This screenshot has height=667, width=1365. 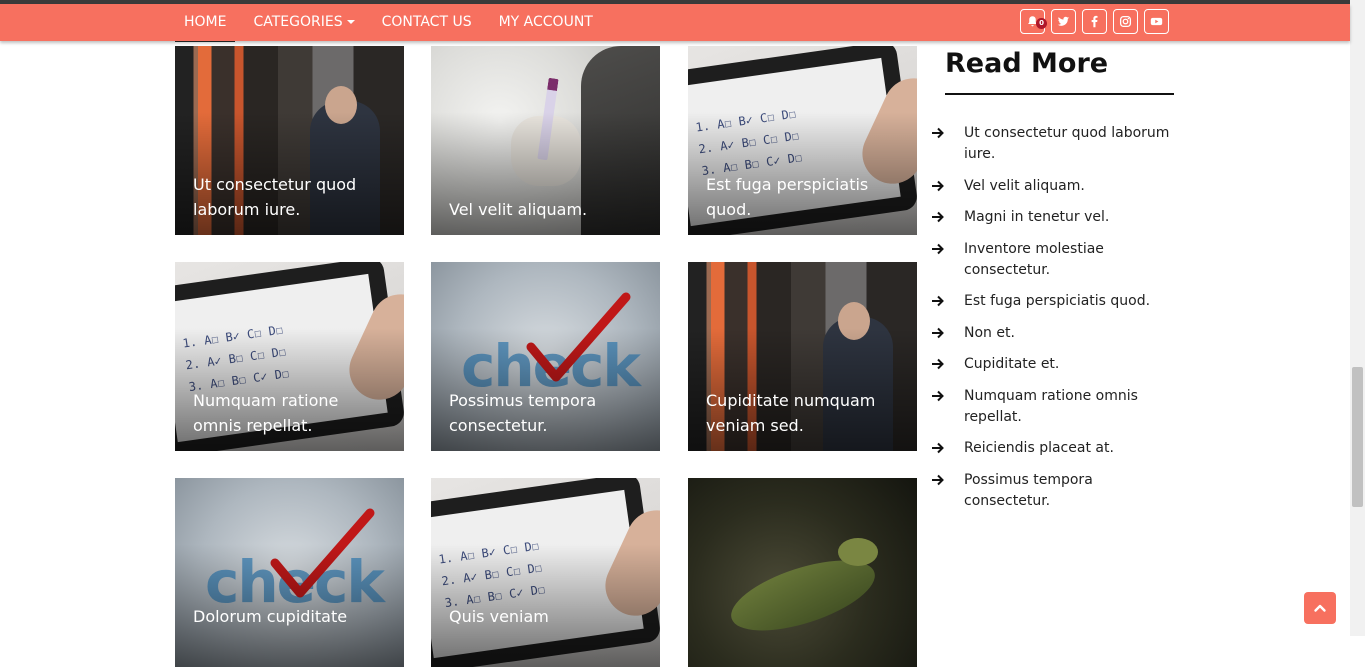 I want to click on read-more-link-text: Ut consectetur quod laborum iure., so click(x=1067, y=143).